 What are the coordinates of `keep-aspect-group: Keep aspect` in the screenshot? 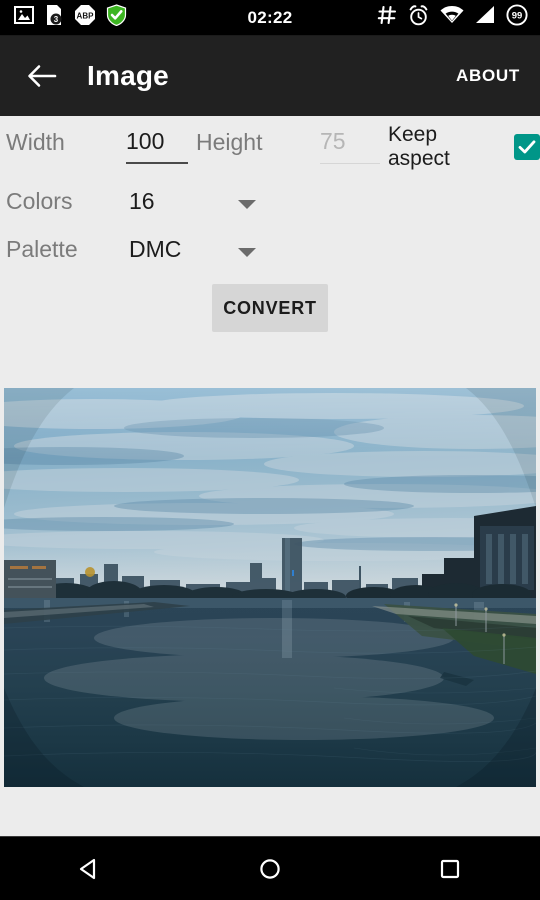 It's located at (464, 147).